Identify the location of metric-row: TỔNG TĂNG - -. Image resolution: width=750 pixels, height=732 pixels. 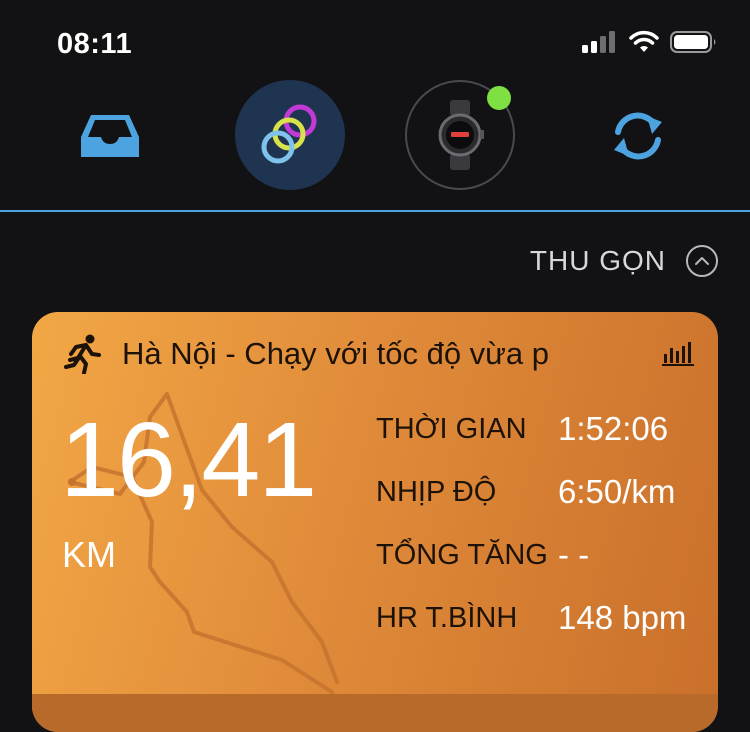
(546, 556).